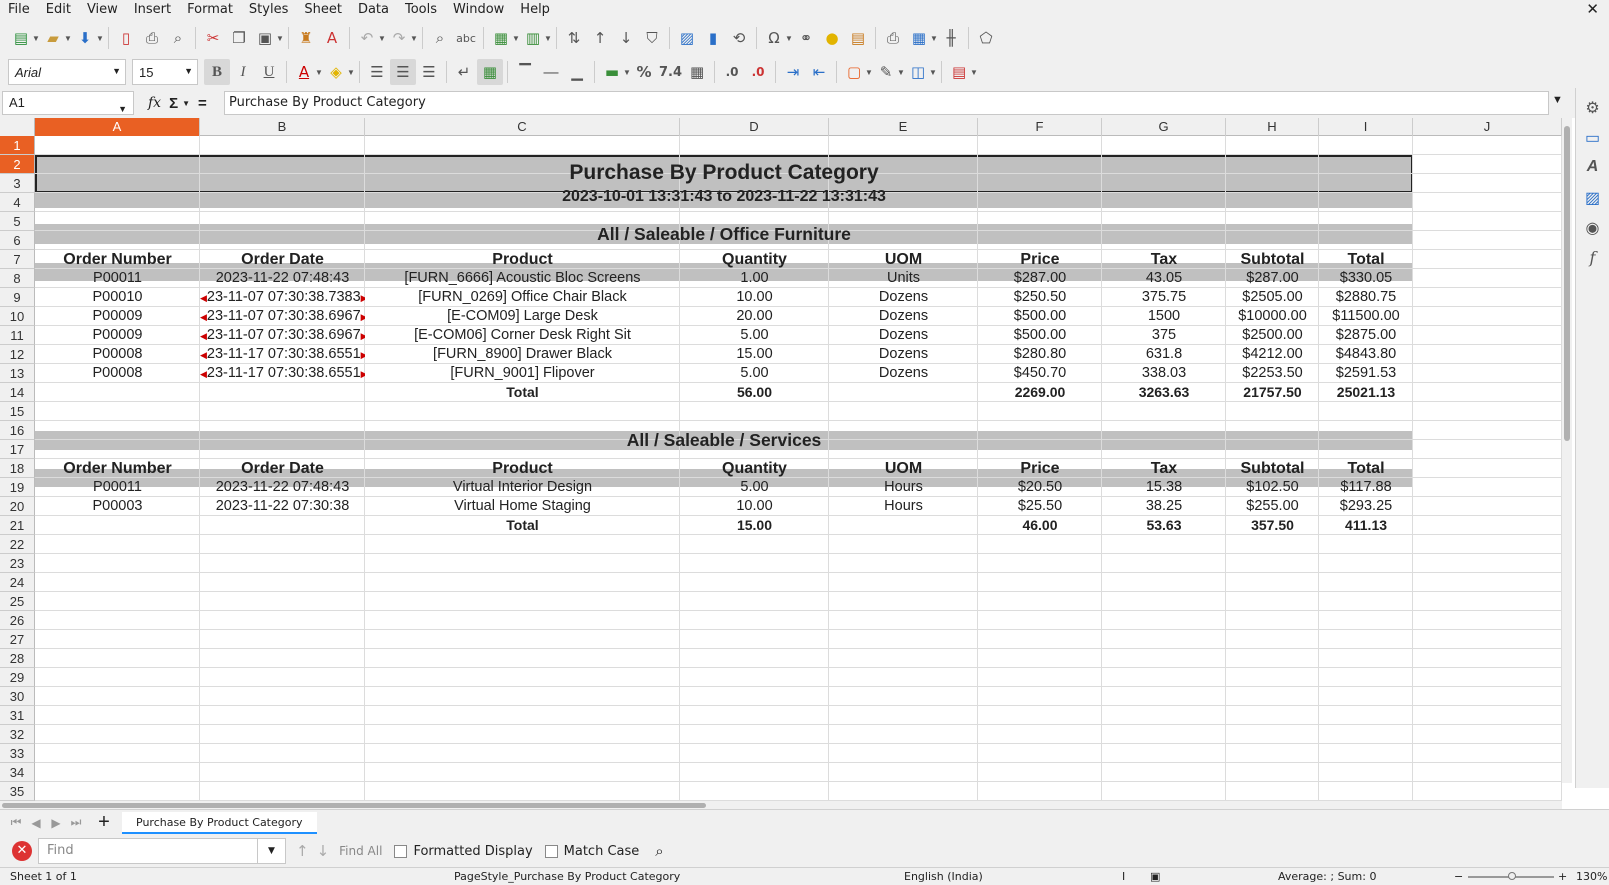 This screenshot has height=885, width=1609. Describe the element at coordinates (265, 38) in the screenshot. I see `paste-icon: ▣` at that location.